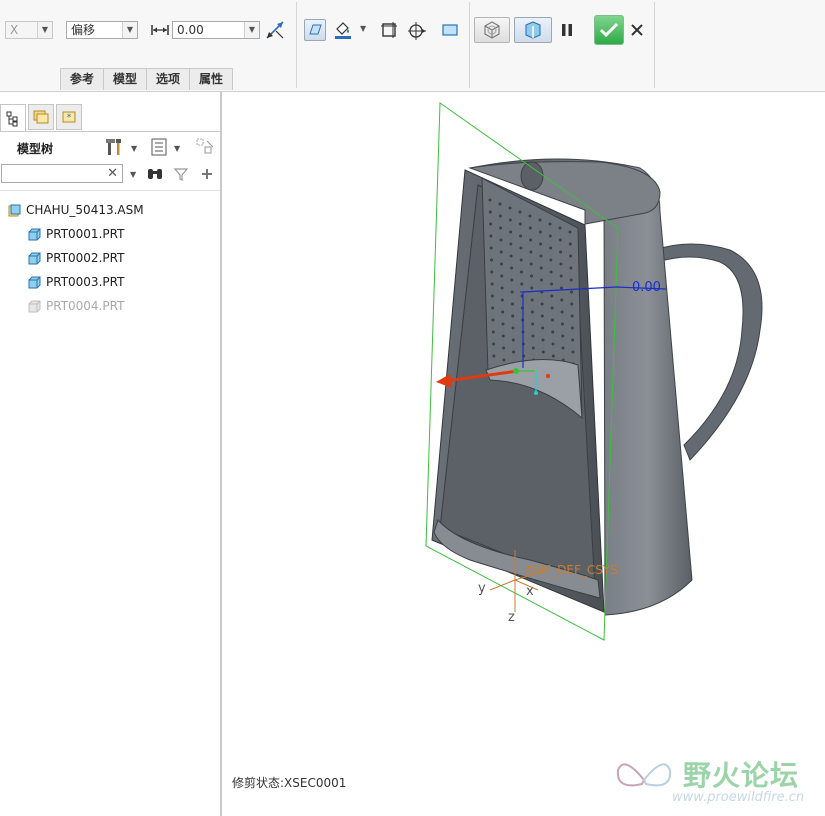 This screenshot has width=825, height=816. Describe the element at coordinates (530, 591) in the screenshot. I see `csys-axis-x-label: x` at that location.